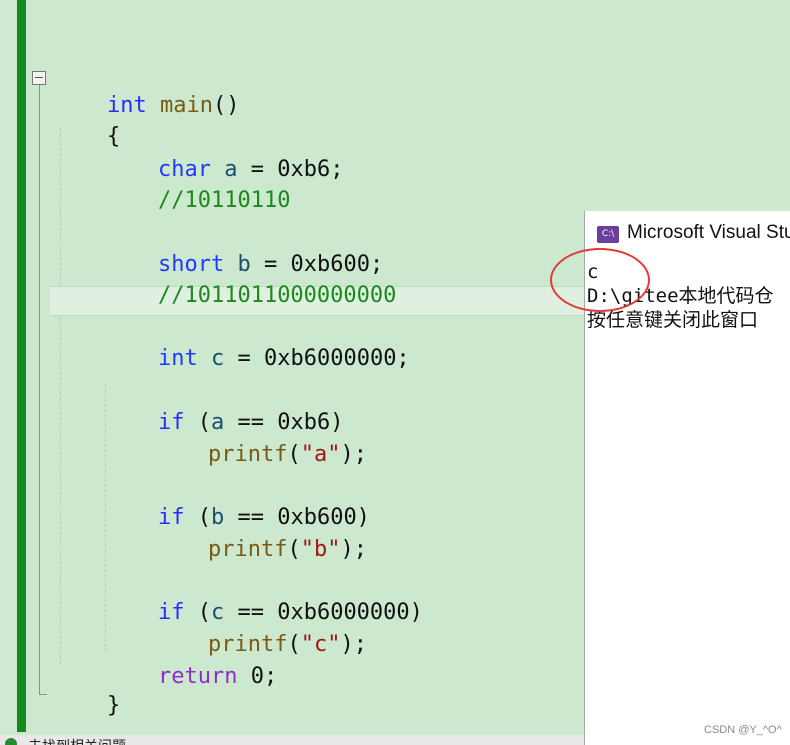  I want to click on console-app-icon: C:\, so click(608, 234).